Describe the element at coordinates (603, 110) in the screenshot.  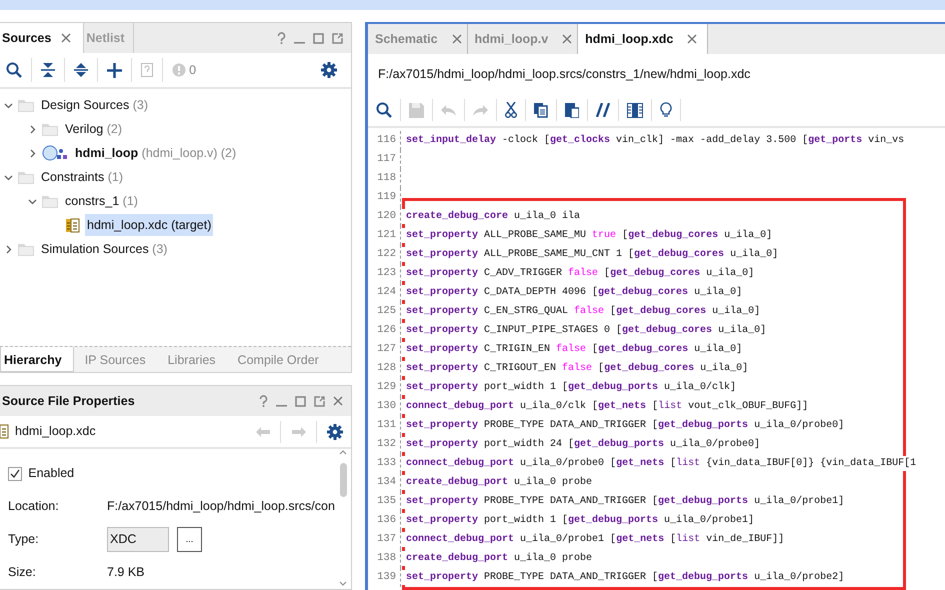
I see `comment-icon` at that location.